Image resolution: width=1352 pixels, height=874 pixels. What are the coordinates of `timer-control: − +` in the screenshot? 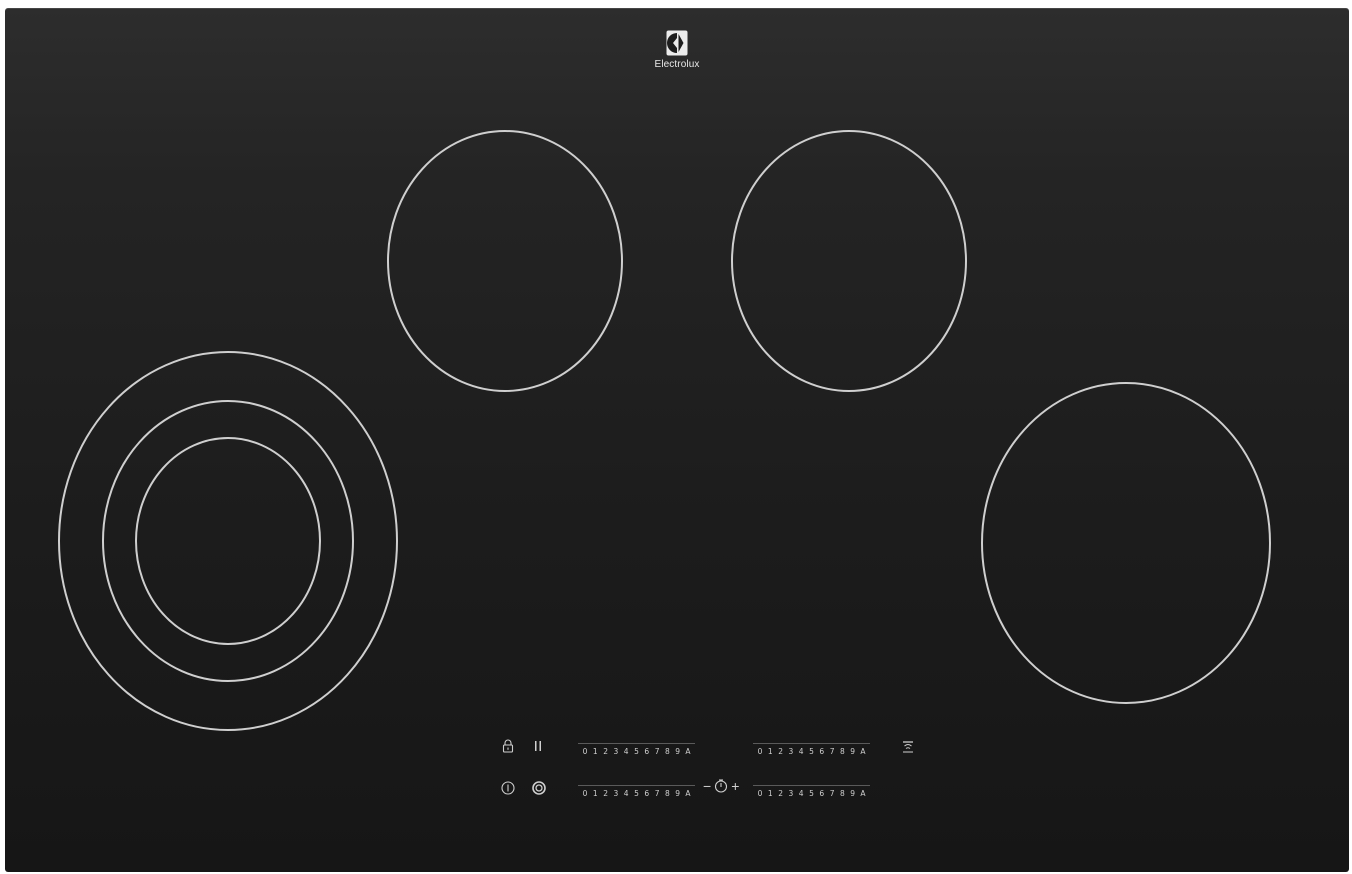 It's located at (721, 786).